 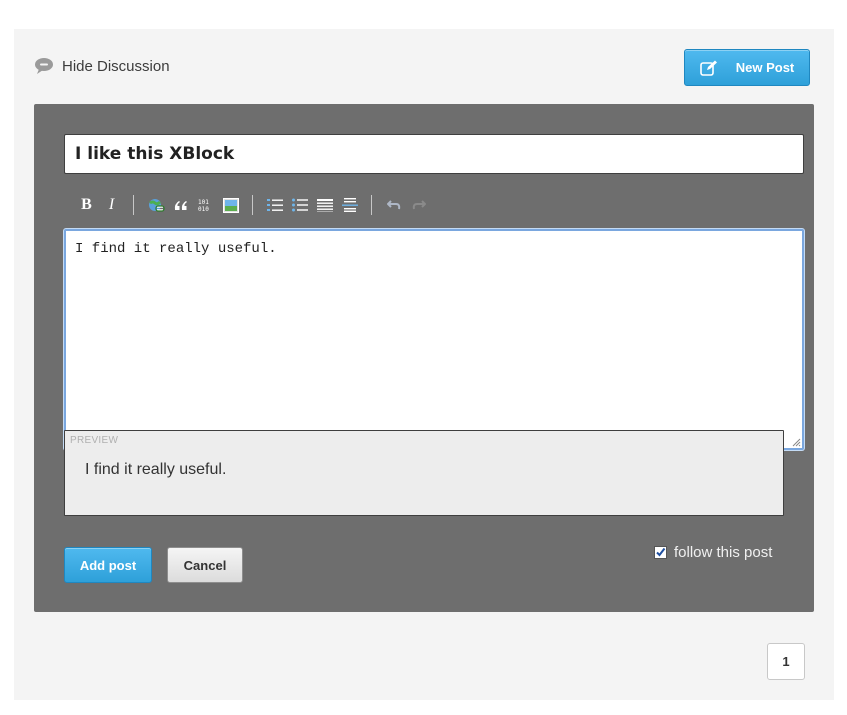 What do you see at coordinates (274, 205) in the screenshot?
I see `numbered-list-icon` at bounding box center [274, 205].